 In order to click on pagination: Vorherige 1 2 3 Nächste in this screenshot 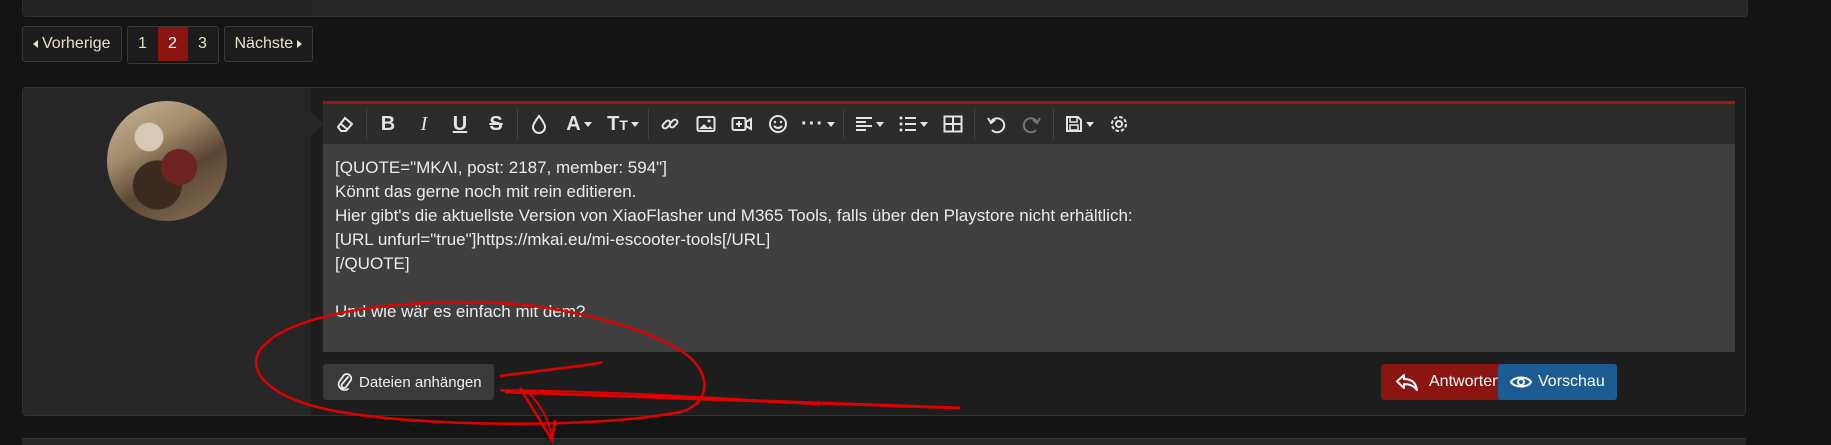, I will do `click(168, 45)`.